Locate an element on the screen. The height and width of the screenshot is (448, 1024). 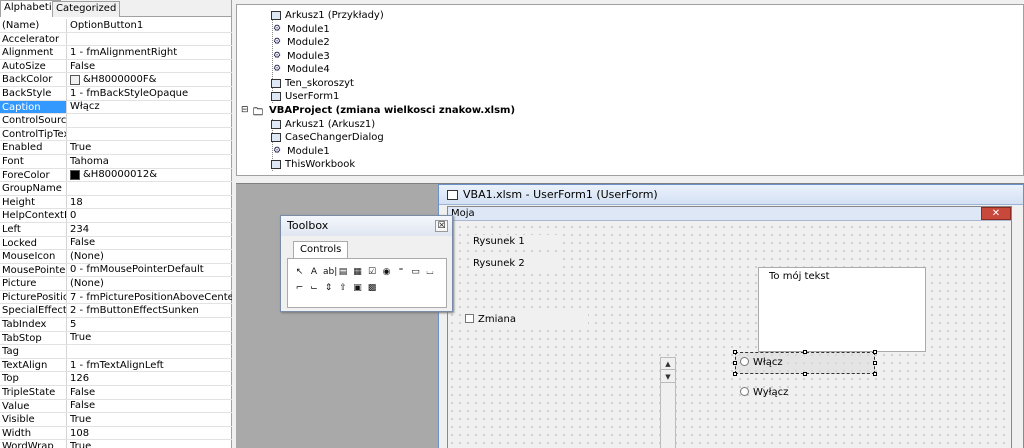
property-row: ControlSource is located at coordinates (116, 121).